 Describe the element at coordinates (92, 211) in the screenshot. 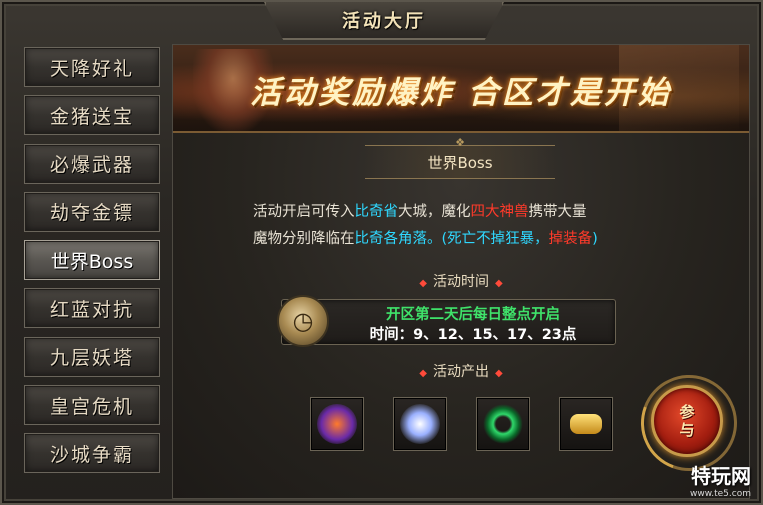

I see `sidebar-item-escort-robbery: 劫夺金镖` at that location.